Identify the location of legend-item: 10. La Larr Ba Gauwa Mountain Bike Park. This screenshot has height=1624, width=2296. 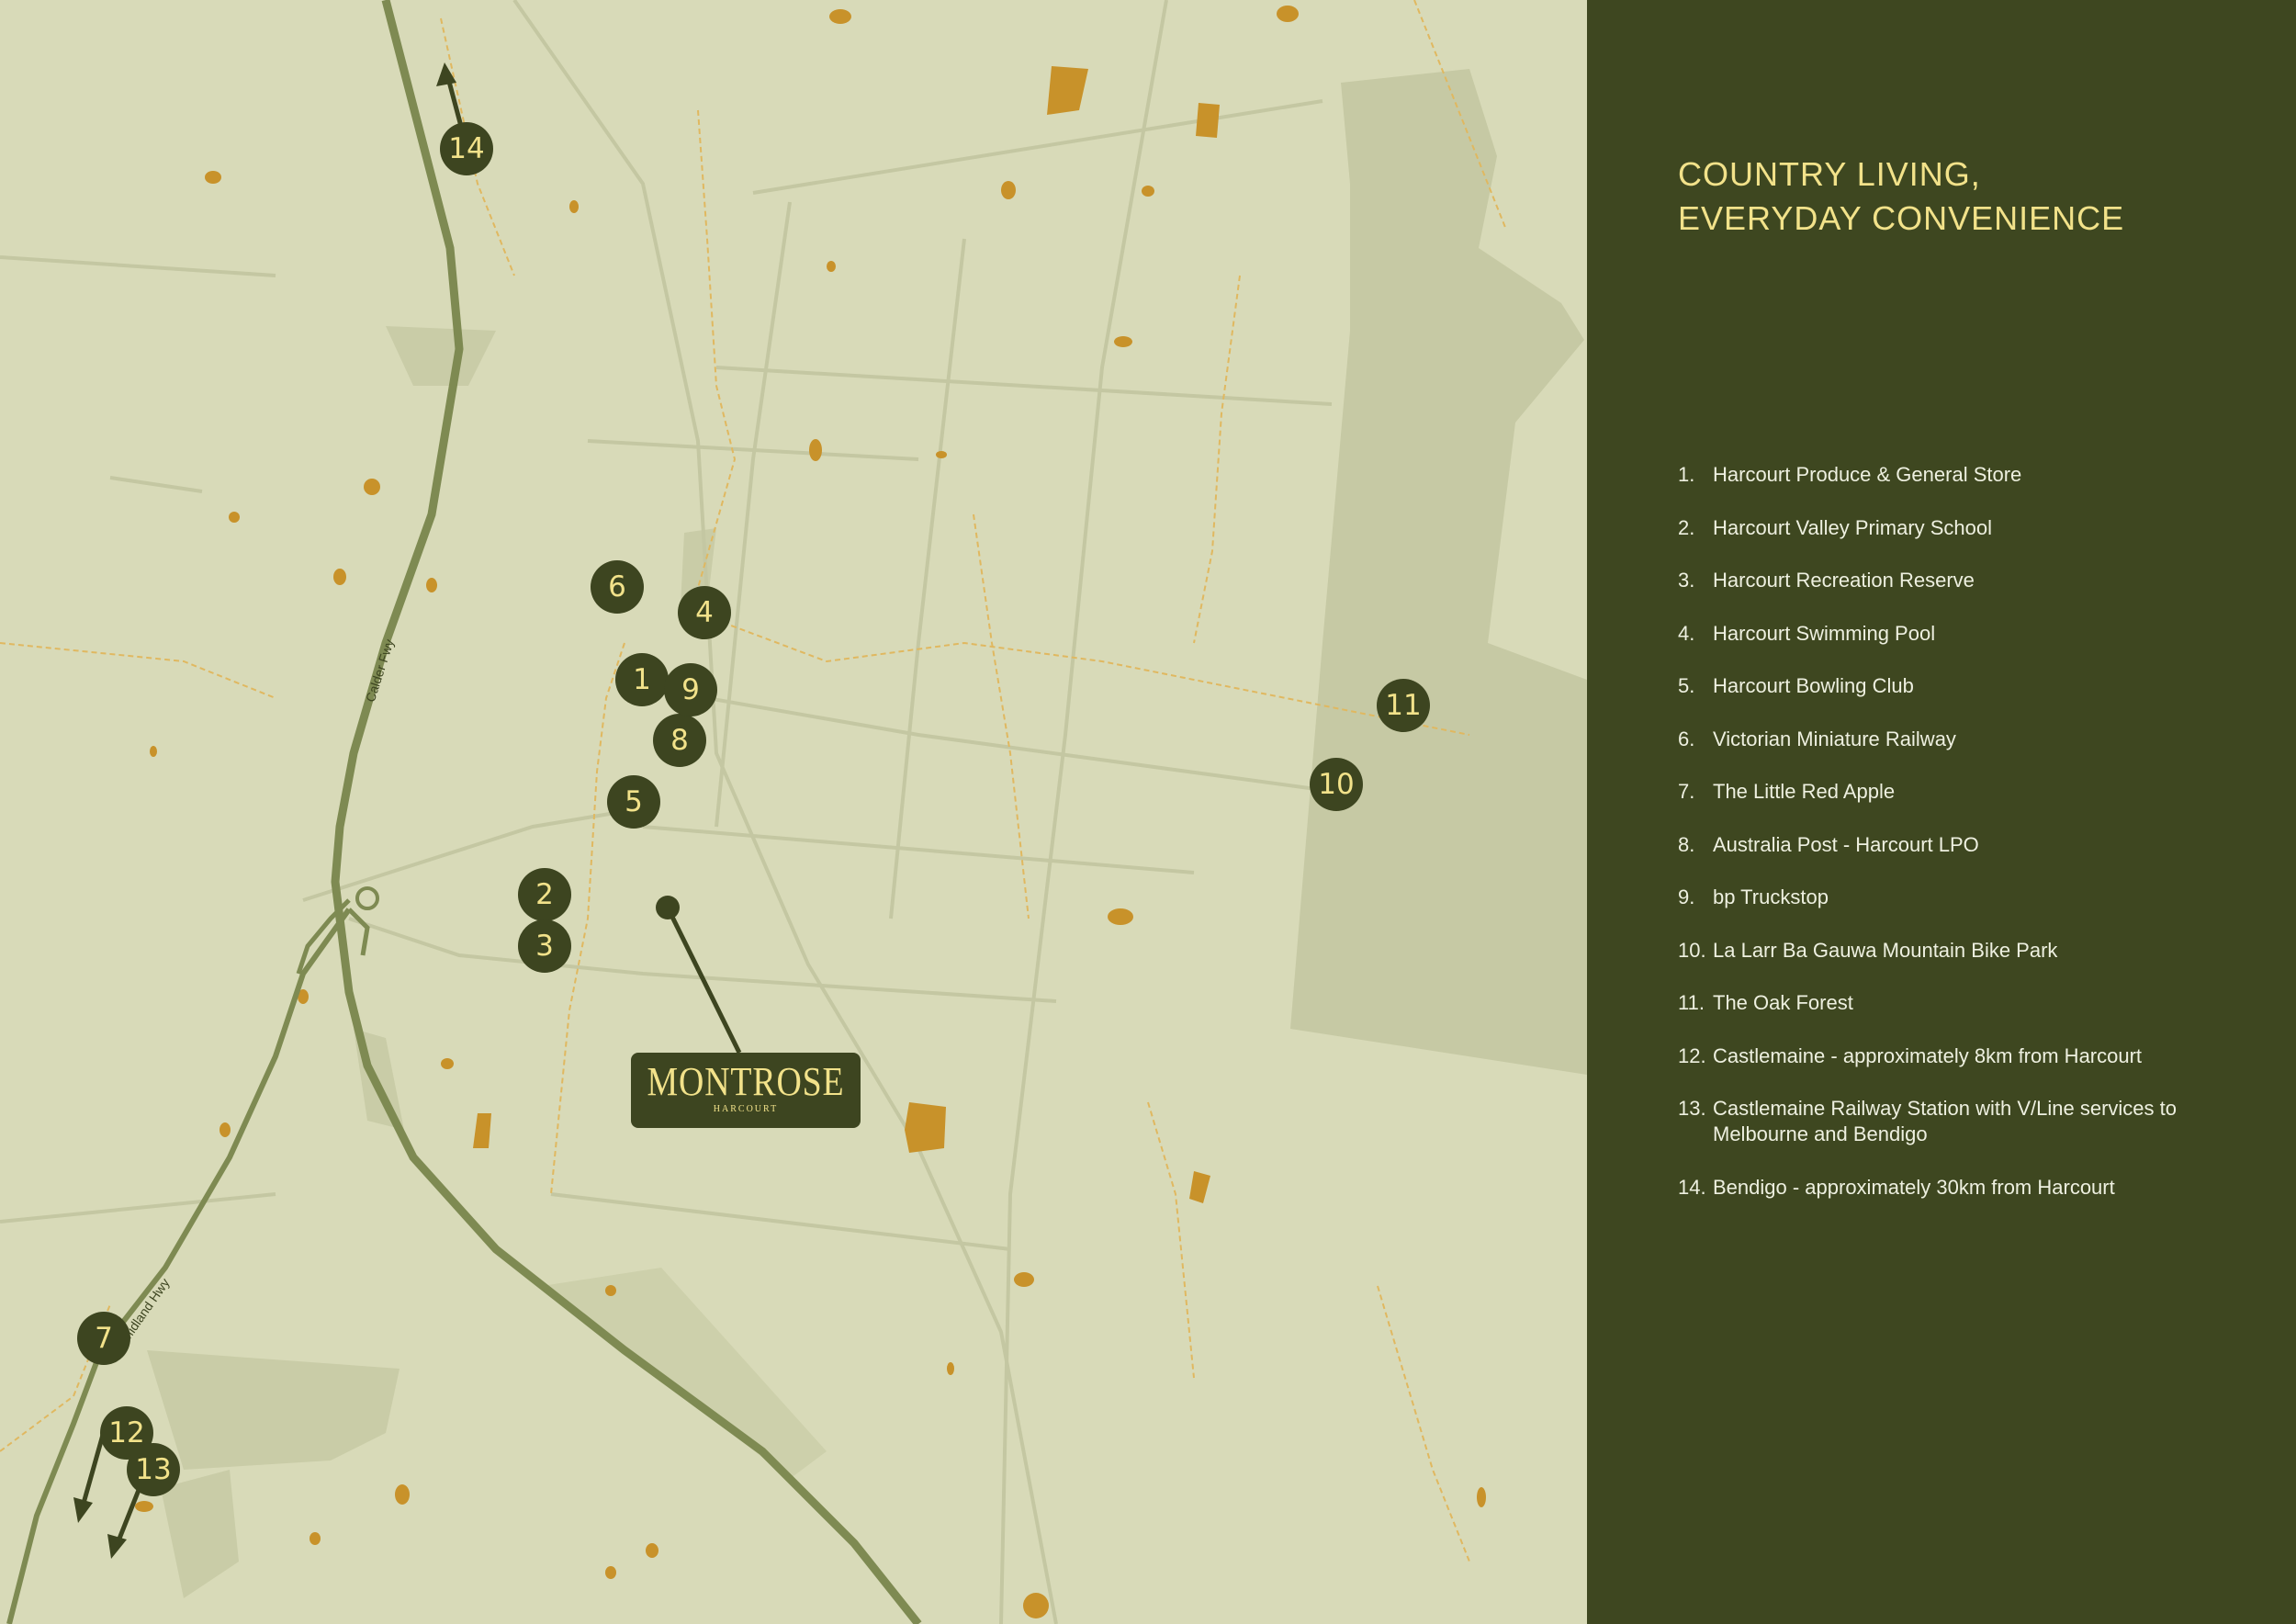
(1963, 951).